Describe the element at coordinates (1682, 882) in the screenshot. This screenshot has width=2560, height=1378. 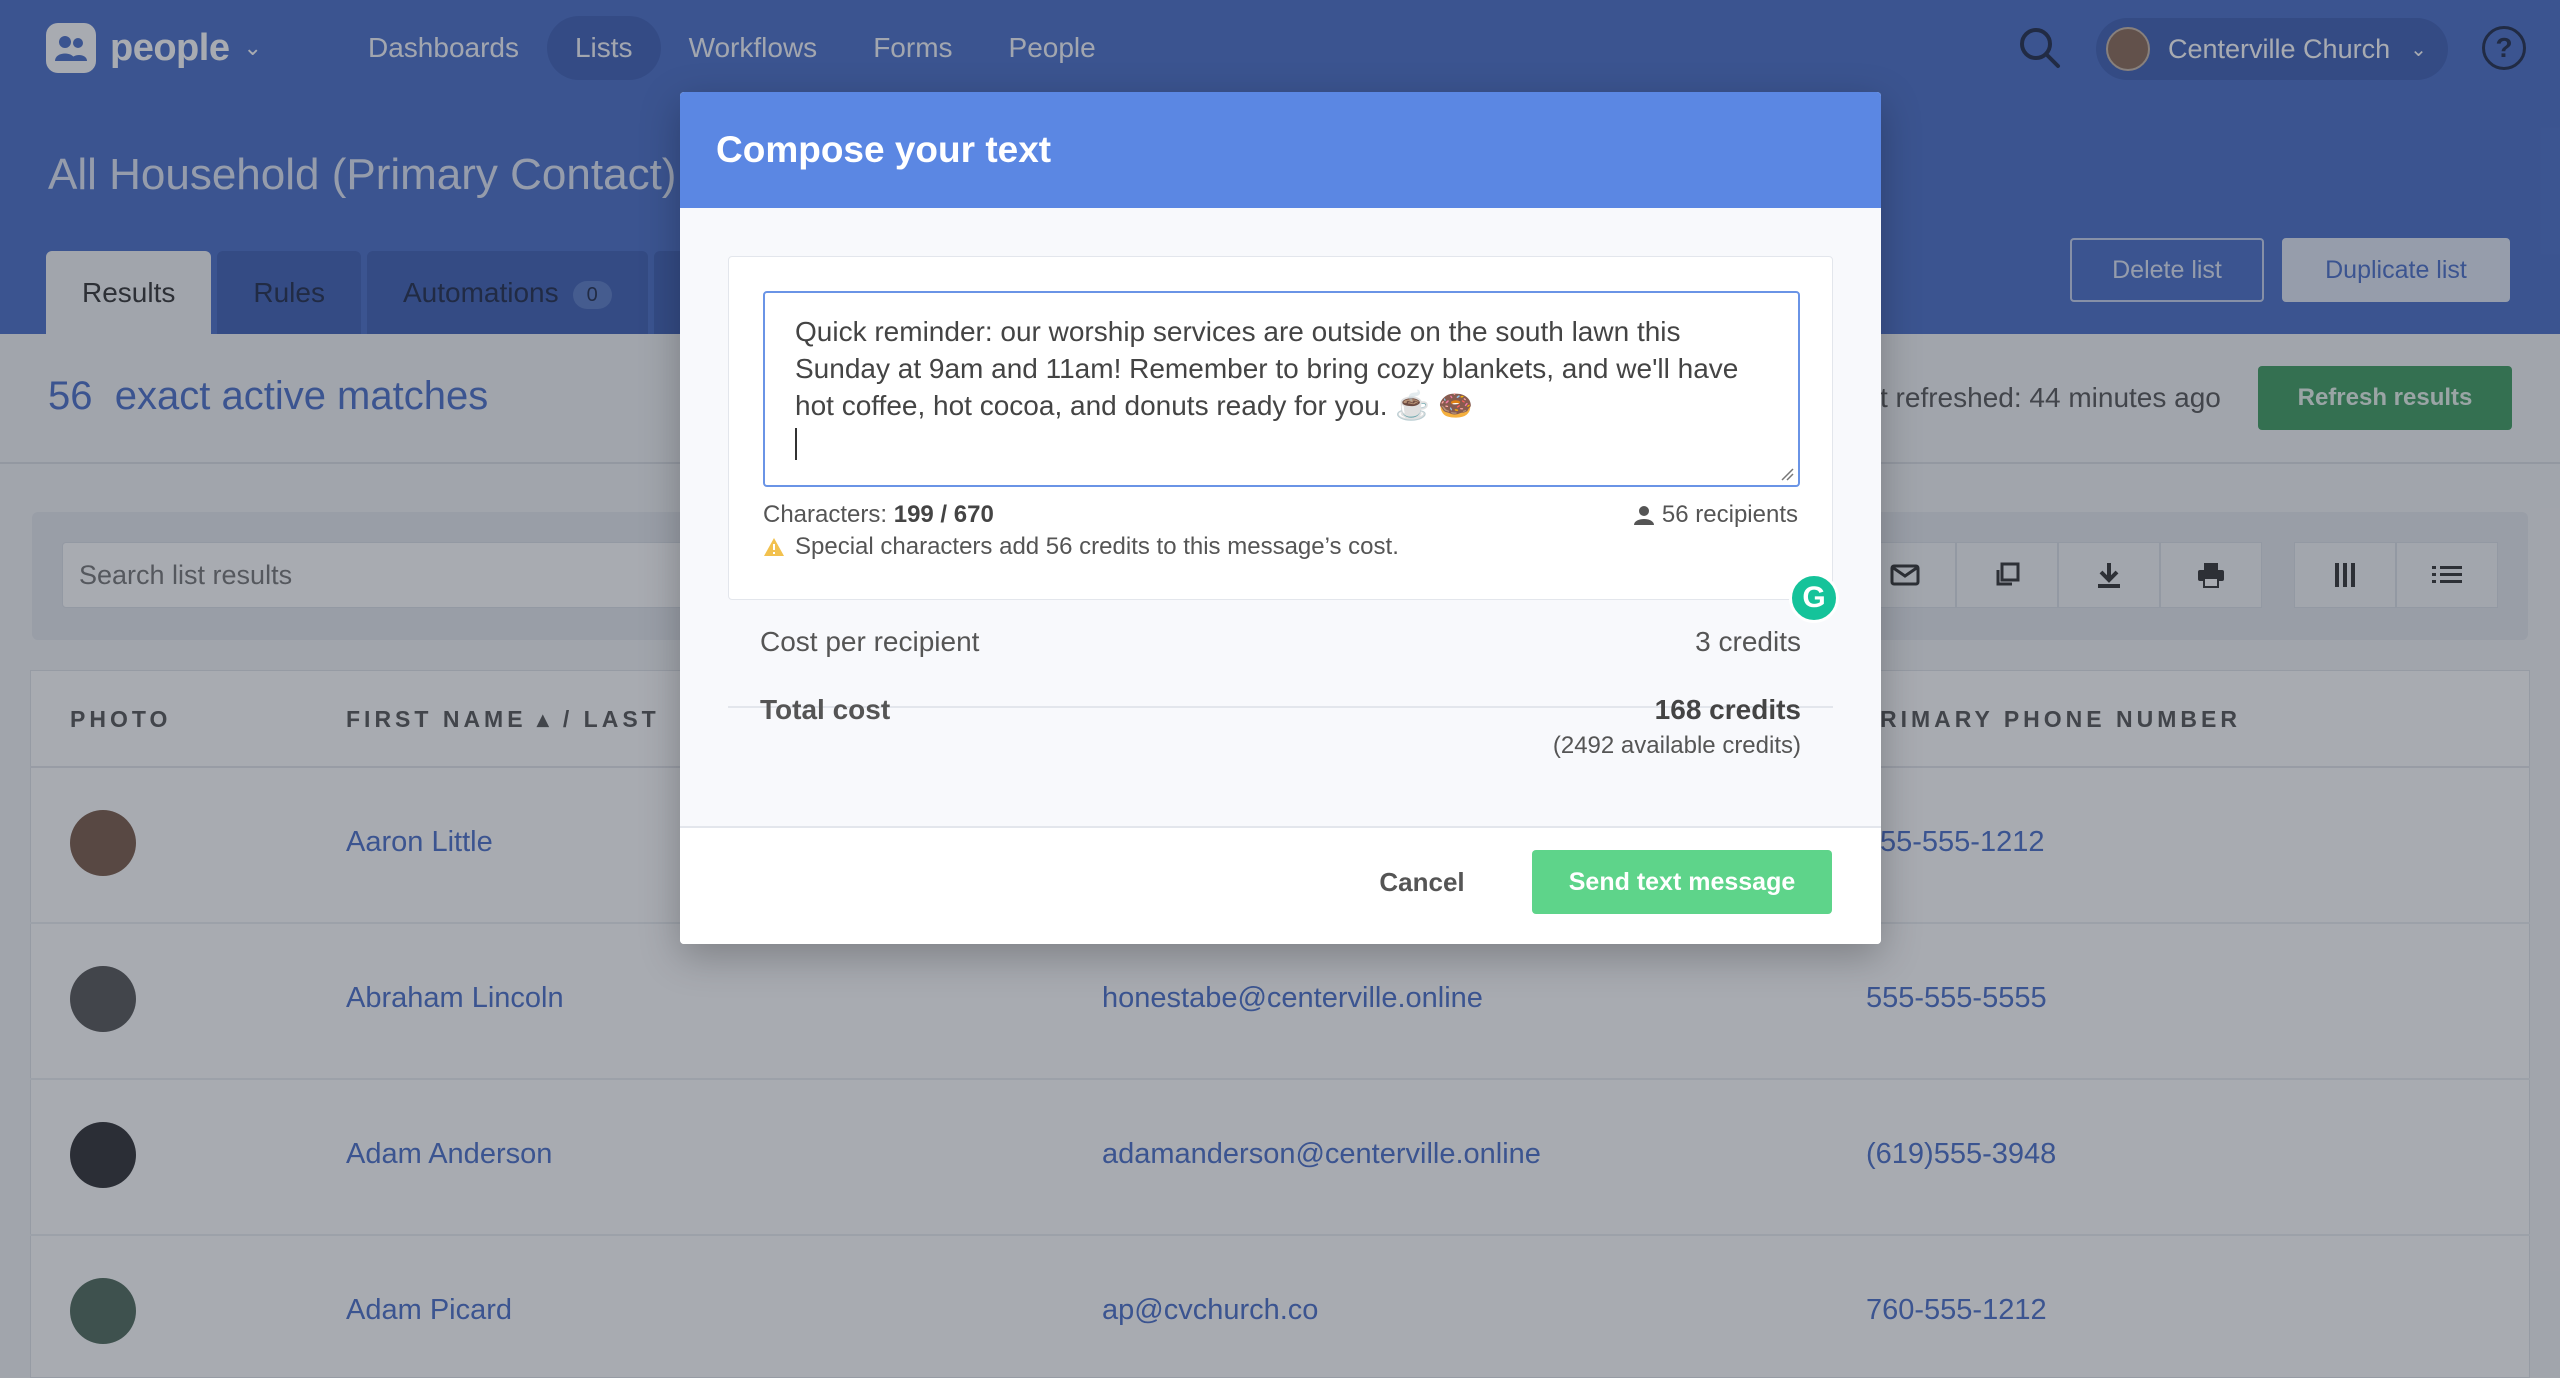
I see `send-text-message-button: Send text message` at that location.